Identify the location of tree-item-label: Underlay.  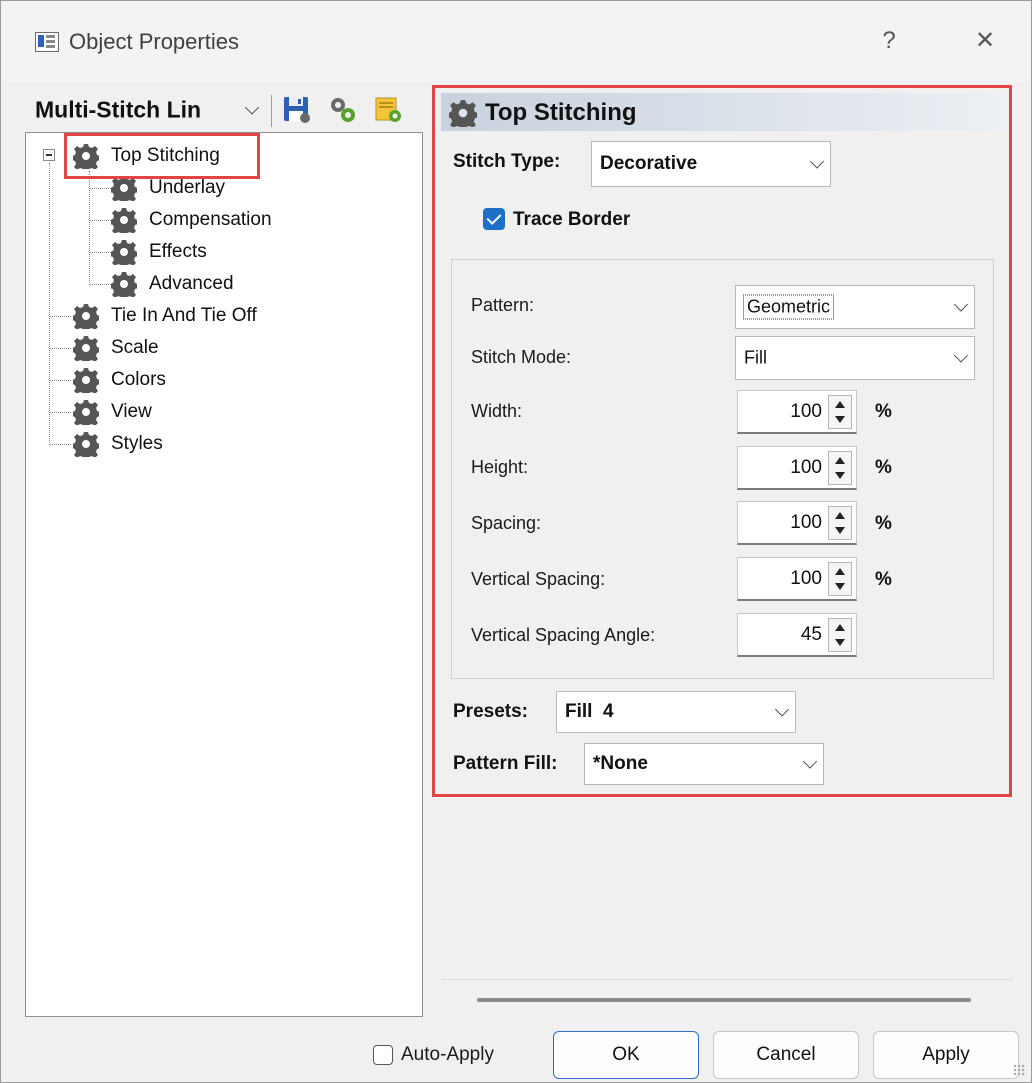
(187, 187).